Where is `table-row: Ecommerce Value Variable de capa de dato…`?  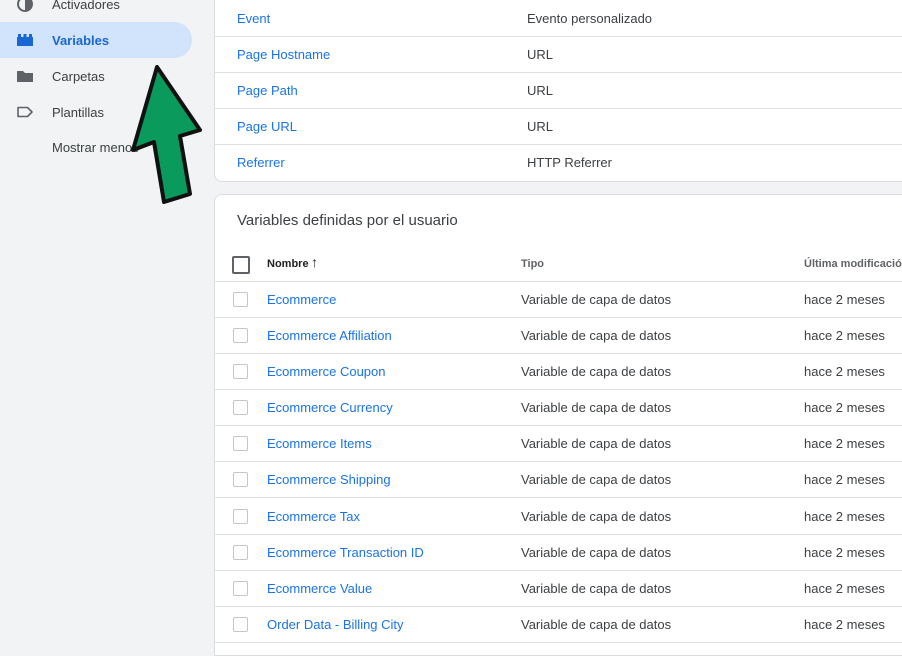 table-row: Ecommerce Value Variable de capa de dato… is located at coordinates (558, 589).